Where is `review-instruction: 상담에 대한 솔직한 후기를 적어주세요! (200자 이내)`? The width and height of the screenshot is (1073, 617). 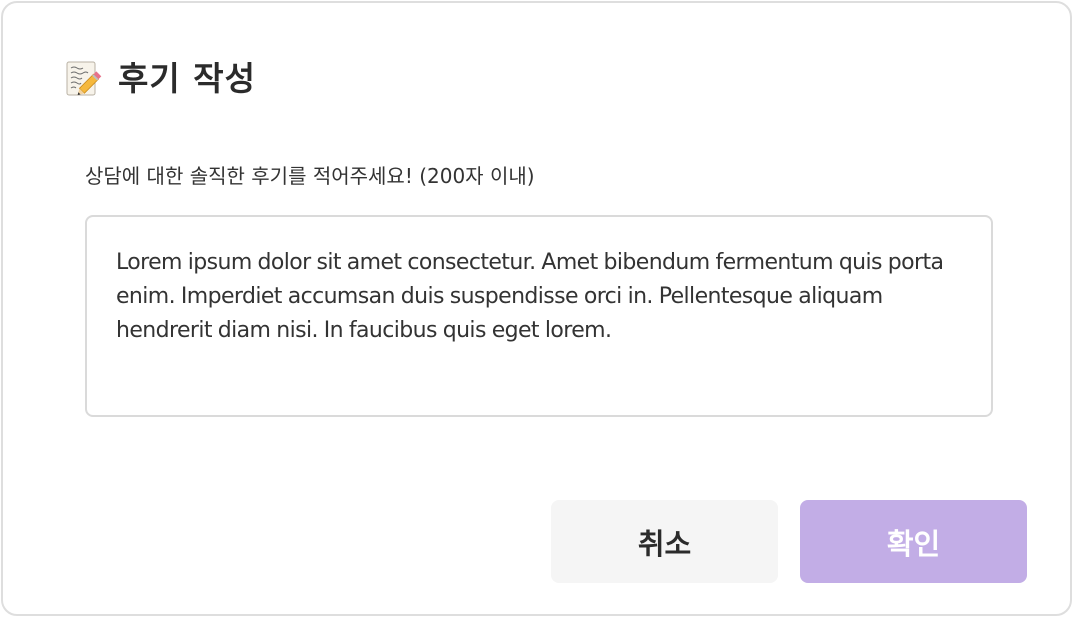 review-instruction: 상담에 대한 솔직한 후기를 적어주세요! (200자 이내) is located at coordinates (310, 176).